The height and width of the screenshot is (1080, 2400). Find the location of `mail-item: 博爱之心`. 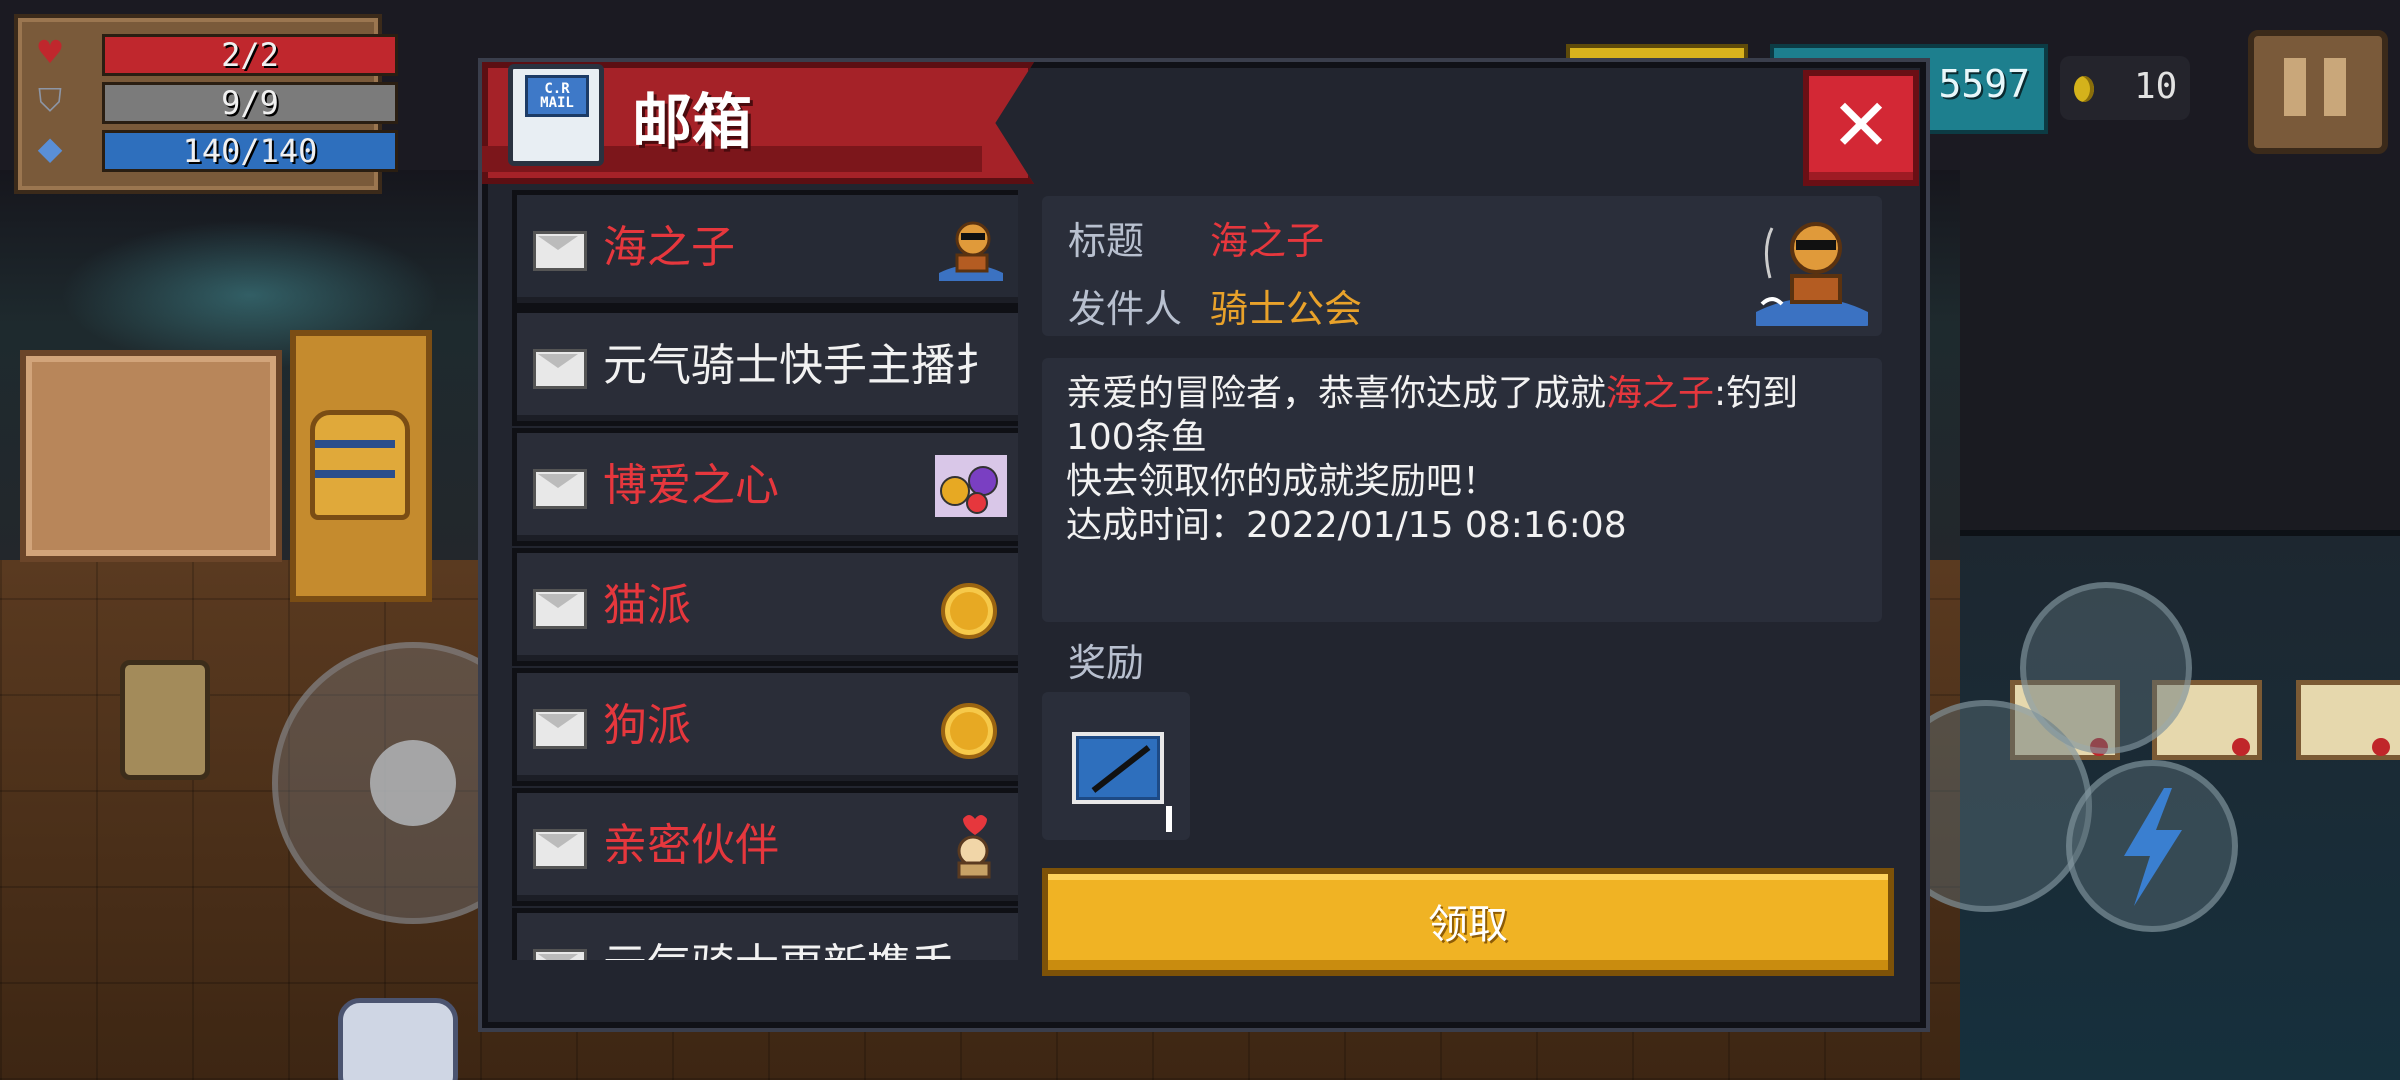

mail-item: 博爱之心 is located at coordinates (765, 487).